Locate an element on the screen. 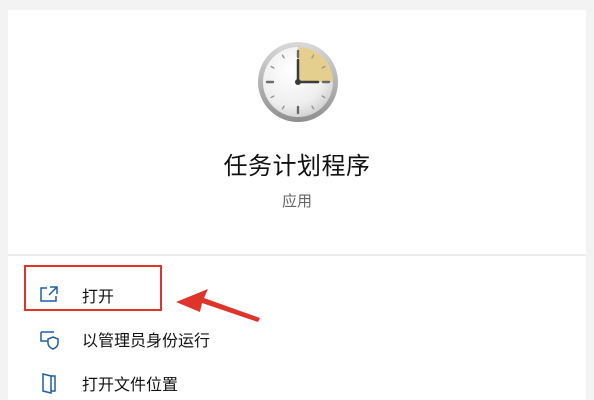 The image size is (594, 400). open-action: 打开 is located at coordinates (75, 295).